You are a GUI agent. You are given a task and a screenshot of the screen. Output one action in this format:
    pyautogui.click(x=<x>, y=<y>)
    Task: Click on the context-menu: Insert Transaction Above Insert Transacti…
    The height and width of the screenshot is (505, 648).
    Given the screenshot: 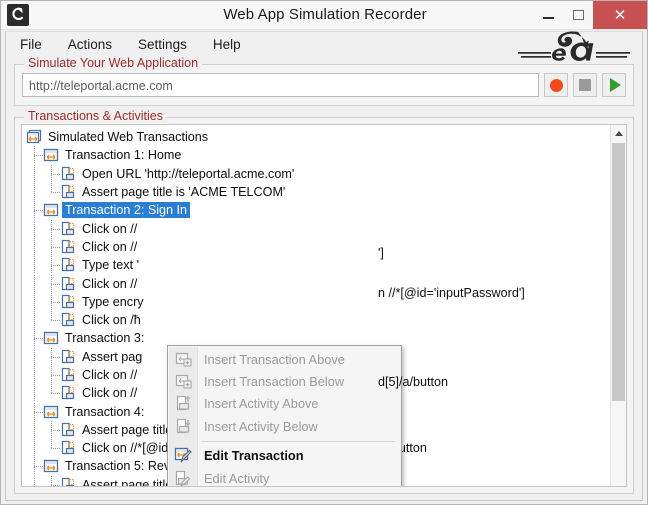 What is the action you would take?
    pyautogui.click(x=284, y=415)
    